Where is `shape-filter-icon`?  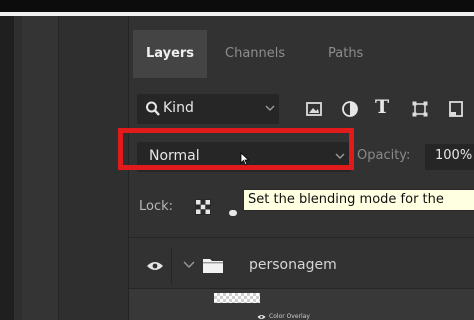
shape-filter-icon is located at coordinates (420, 109).